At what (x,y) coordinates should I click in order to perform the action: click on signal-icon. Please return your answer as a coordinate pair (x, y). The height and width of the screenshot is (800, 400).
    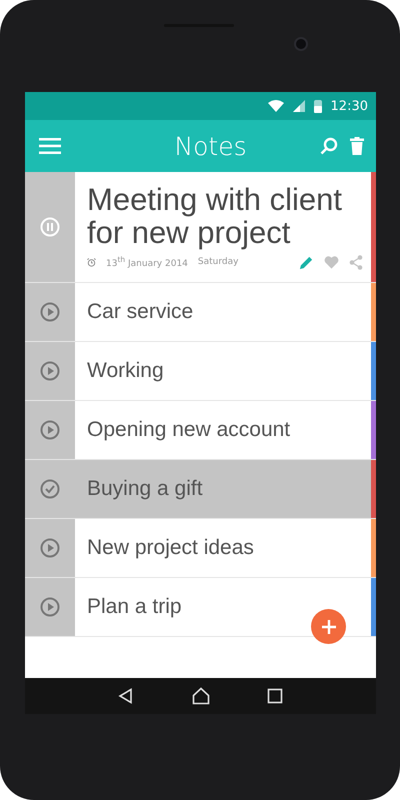
    Looking at the image, I should click on (298, 106).